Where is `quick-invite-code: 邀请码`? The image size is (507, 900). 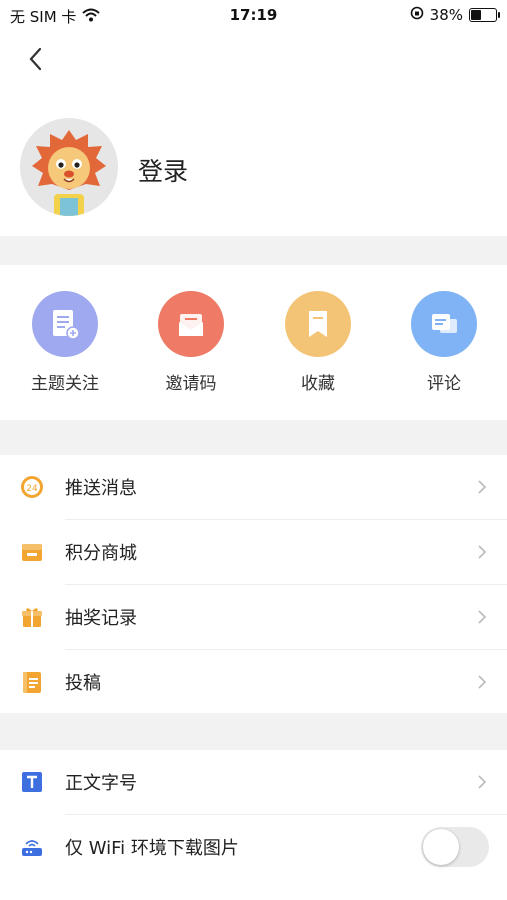 quick-invite-code: 邀请码 is located at coordinates (191, 342).